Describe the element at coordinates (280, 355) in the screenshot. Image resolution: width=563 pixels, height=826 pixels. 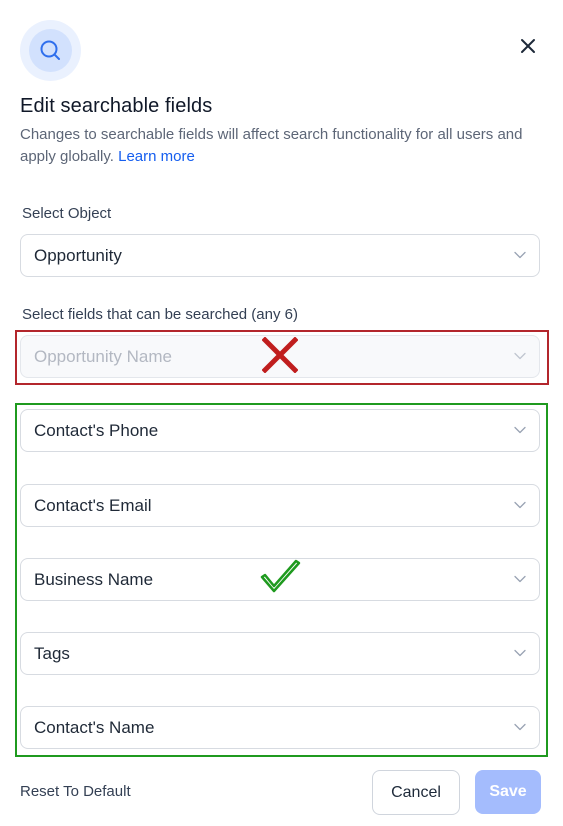
I see `red-cross-icon` at that location.